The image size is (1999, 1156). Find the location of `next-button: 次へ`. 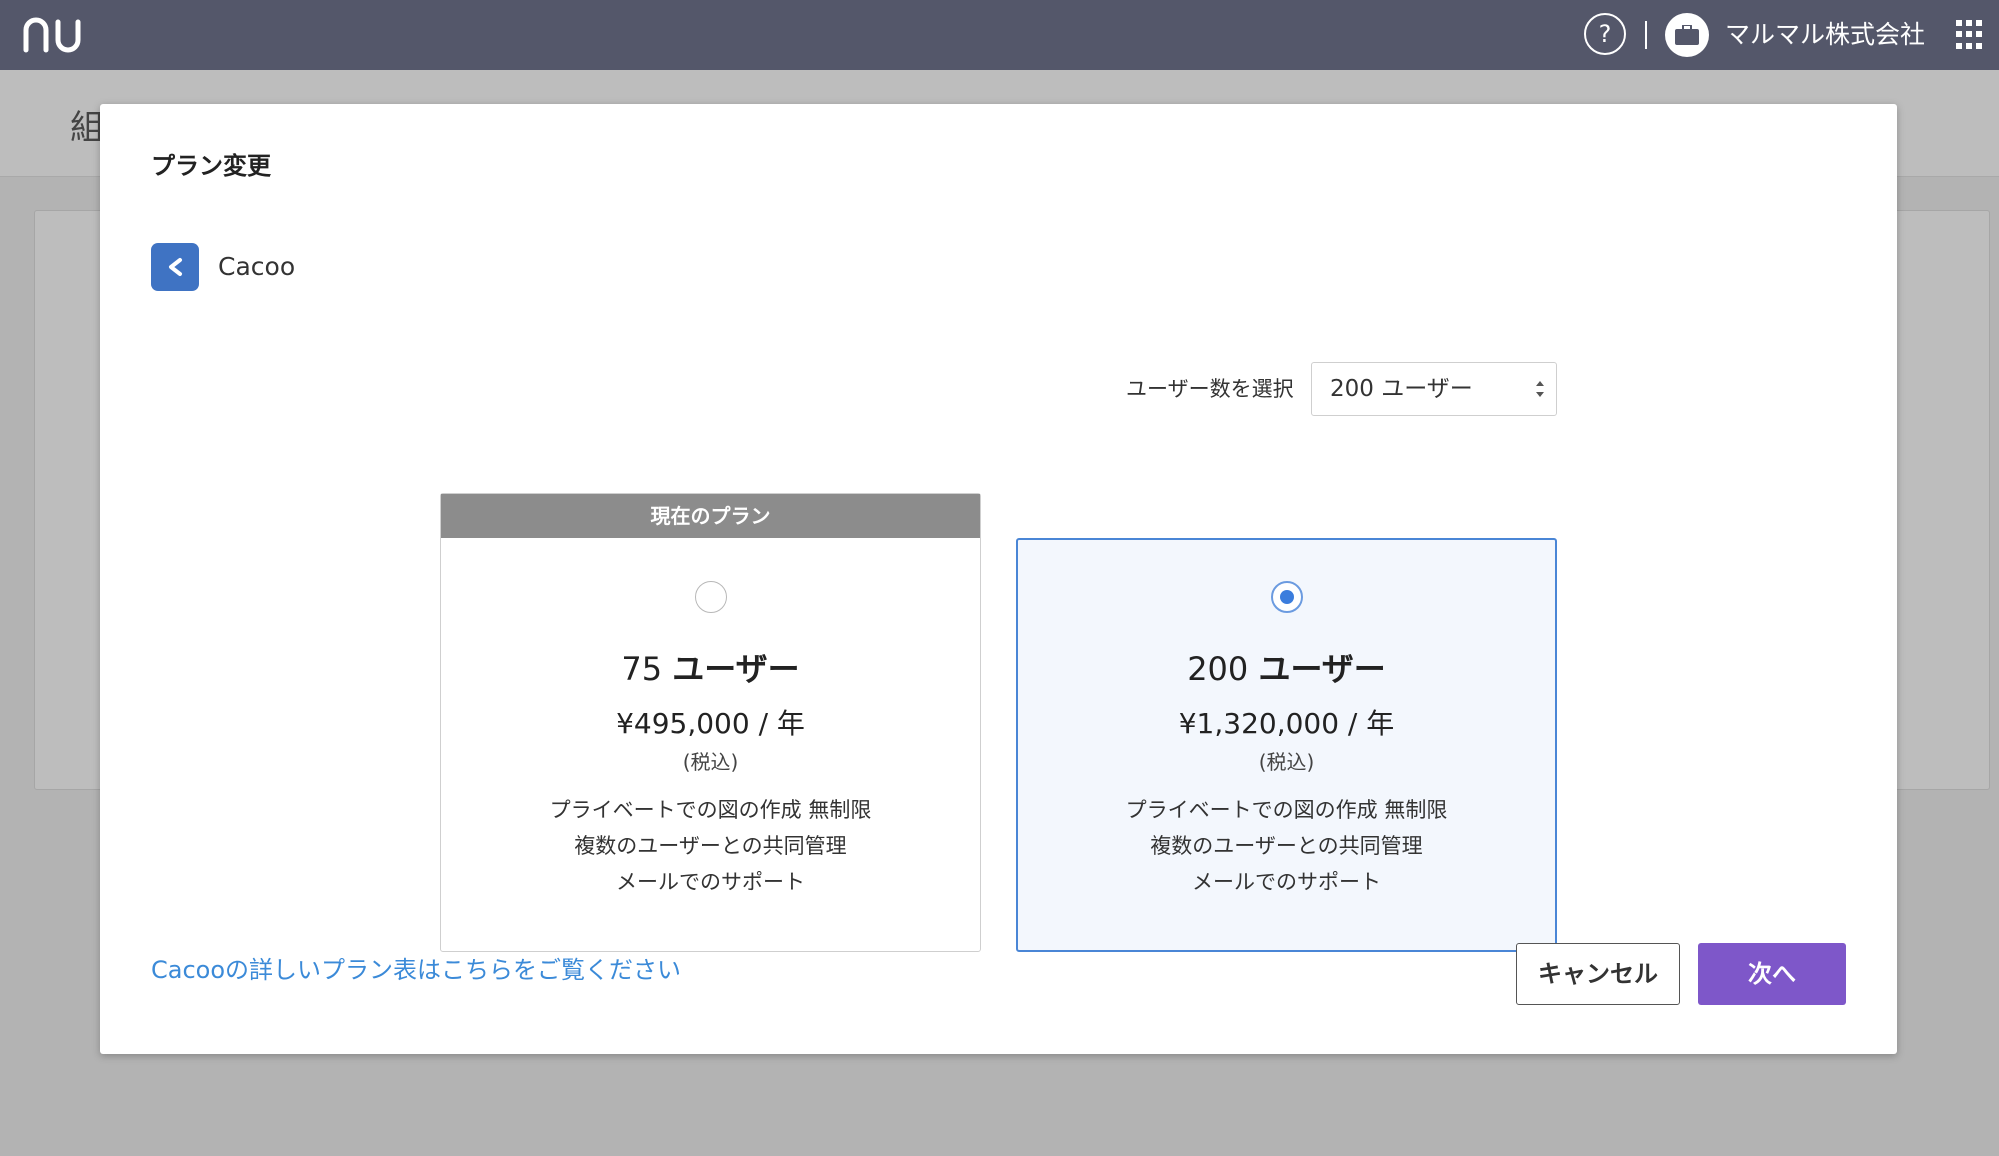

next-button: 次へ is located at coordinates (1772, 974).